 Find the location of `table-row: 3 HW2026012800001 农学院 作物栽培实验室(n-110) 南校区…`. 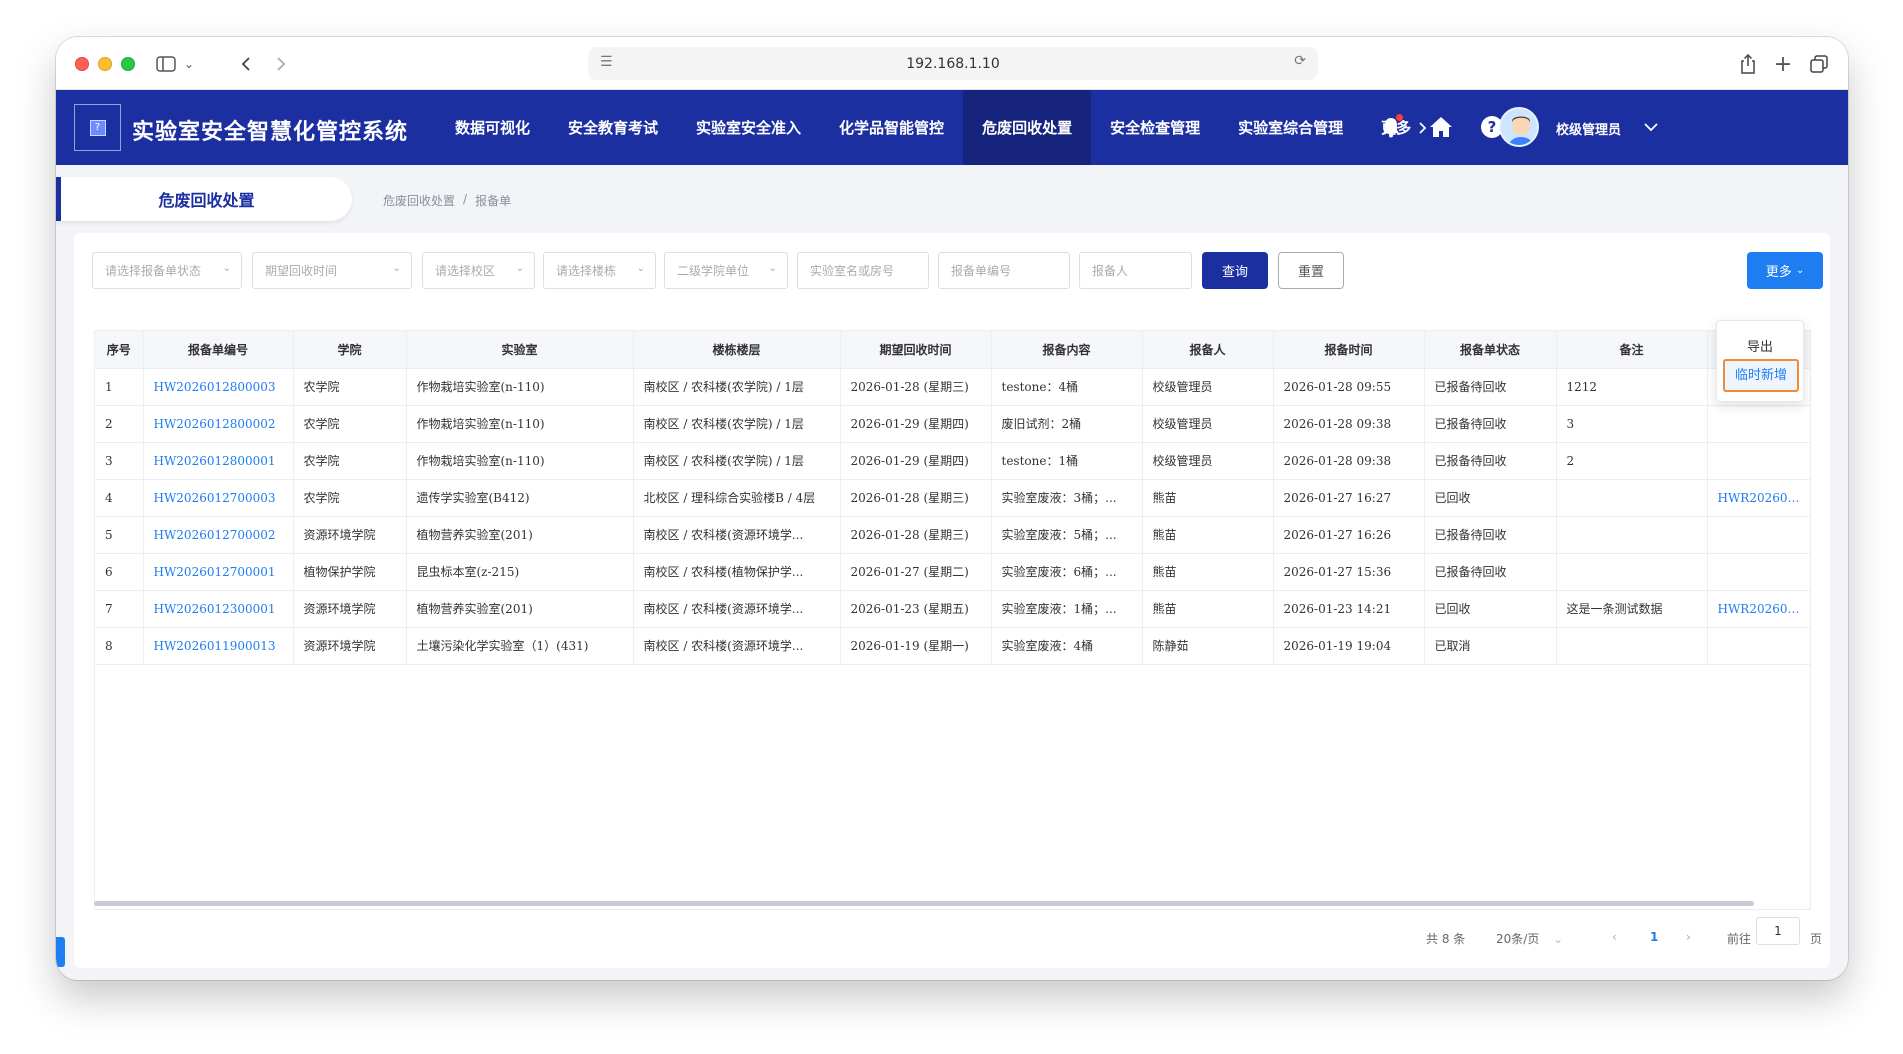

table-row: 3 HW2026012800001 农学院 作物栽培实验室(n-110) 南校区… is located at coordinates (952, 461).